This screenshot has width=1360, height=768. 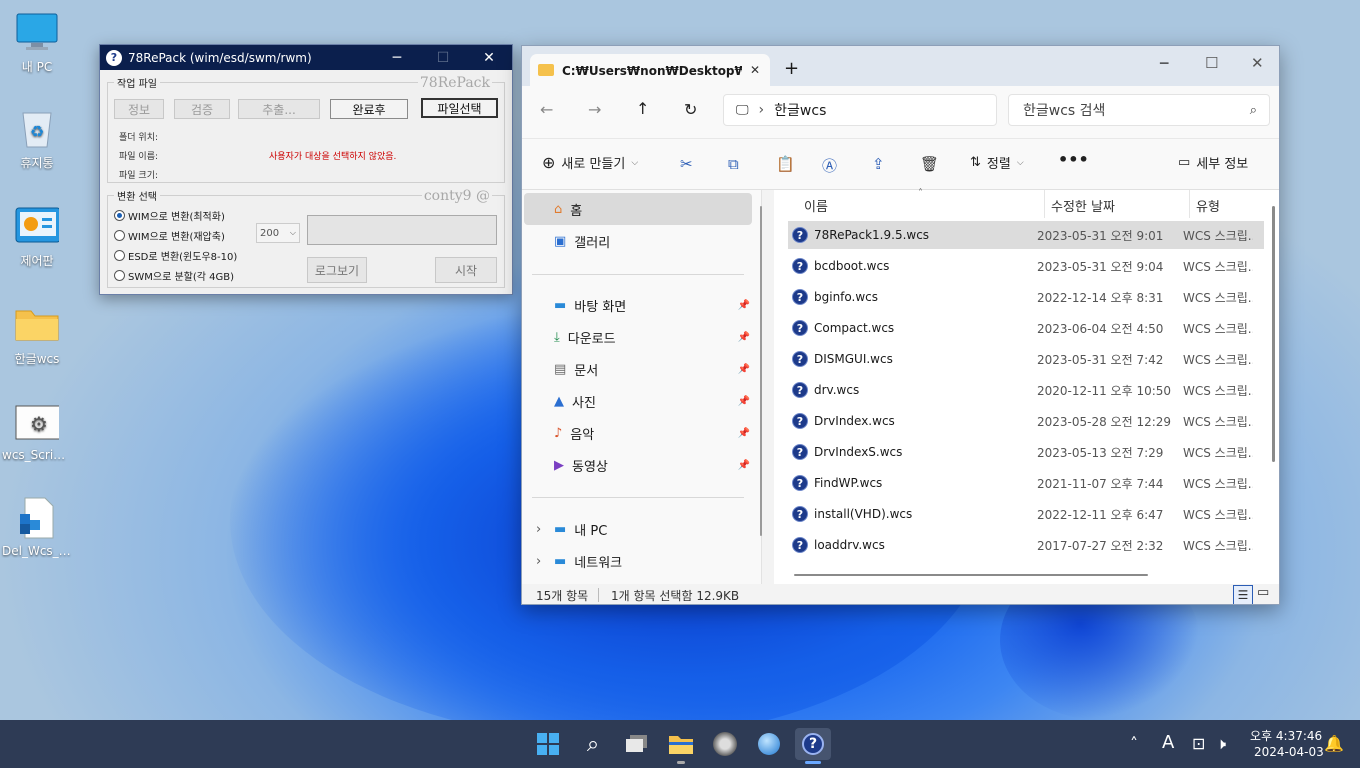 What do you see at coordinates (1184, 162) in the screenshot?
I see `details-pane-icon: ▭` at bounding box center [1184, 162].